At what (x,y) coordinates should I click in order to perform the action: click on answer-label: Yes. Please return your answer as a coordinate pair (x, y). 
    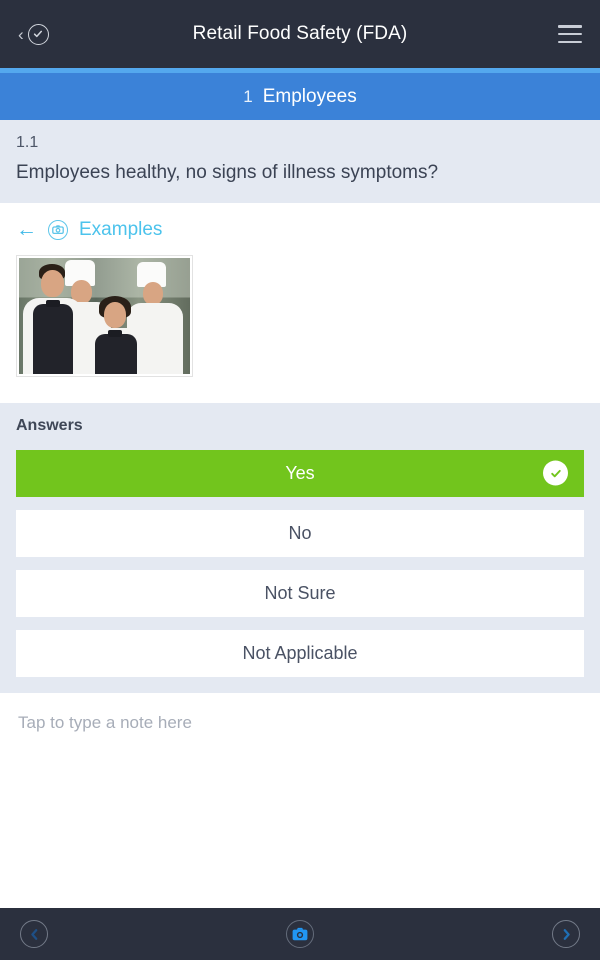
    Looking at the image, I should click on (300, 472).